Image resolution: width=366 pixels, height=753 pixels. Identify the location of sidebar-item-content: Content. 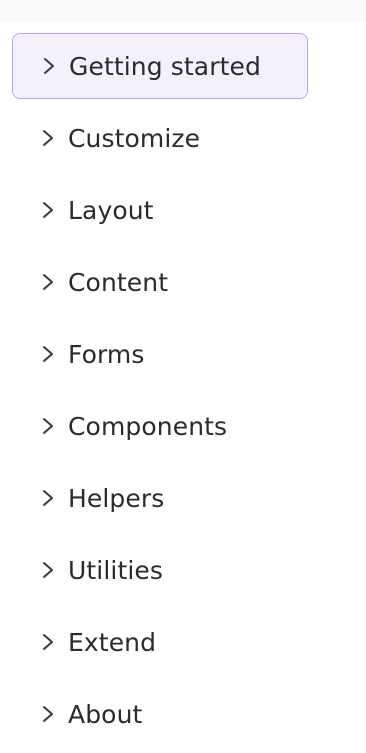
(172, 282).